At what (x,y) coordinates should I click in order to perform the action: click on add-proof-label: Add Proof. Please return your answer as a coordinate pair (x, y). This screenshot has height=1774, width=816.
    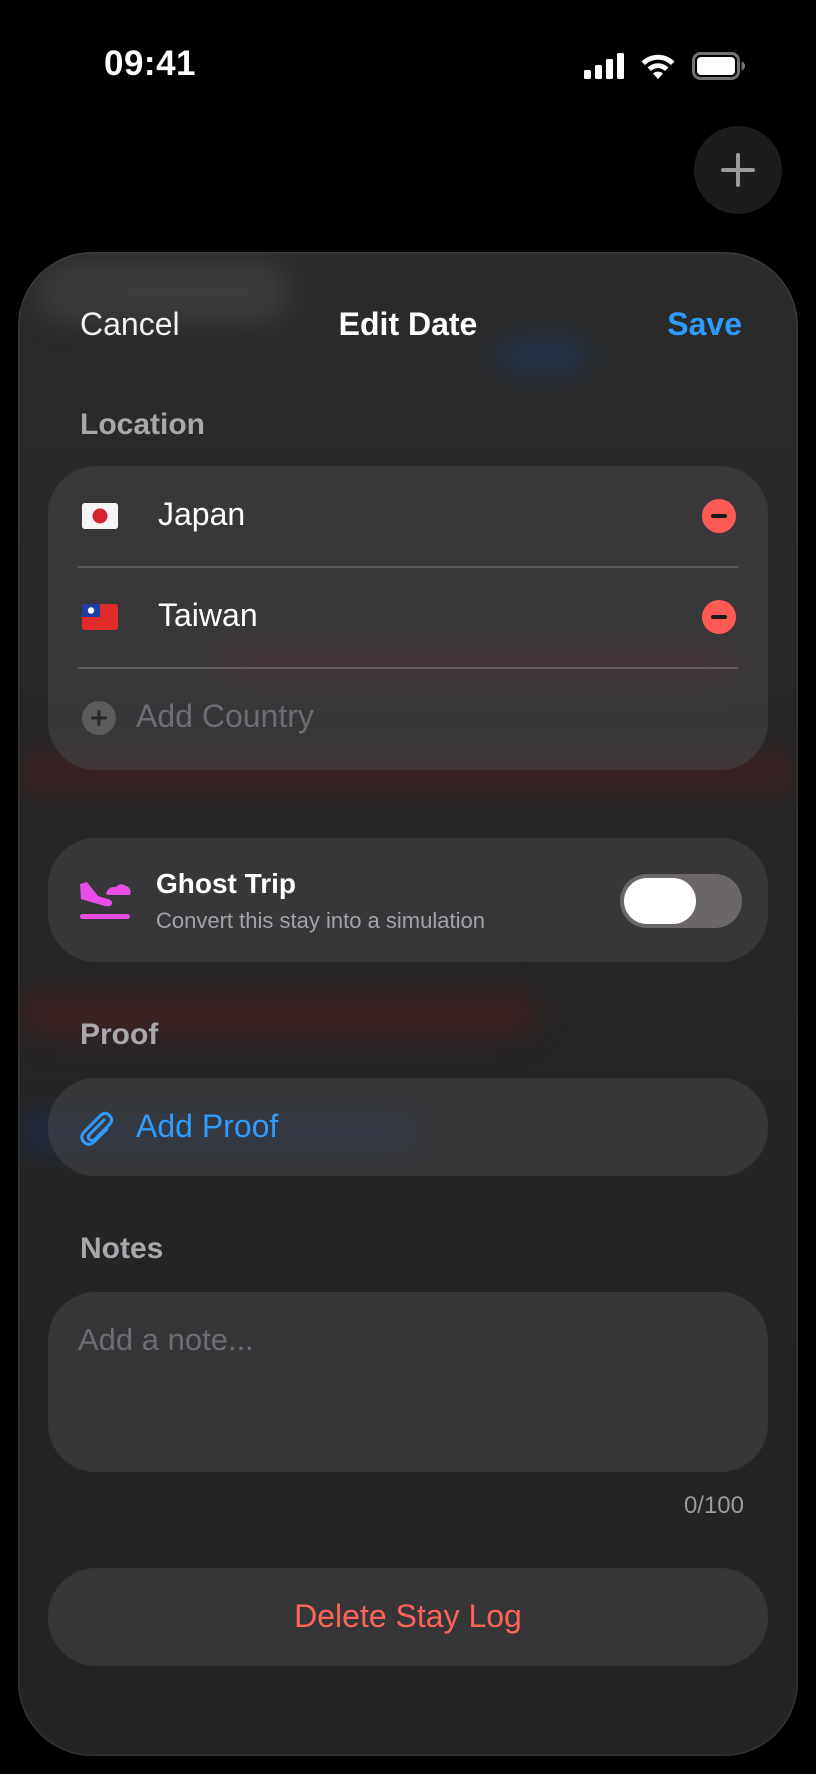
    Looking at the image, I should click on (207, 1126).